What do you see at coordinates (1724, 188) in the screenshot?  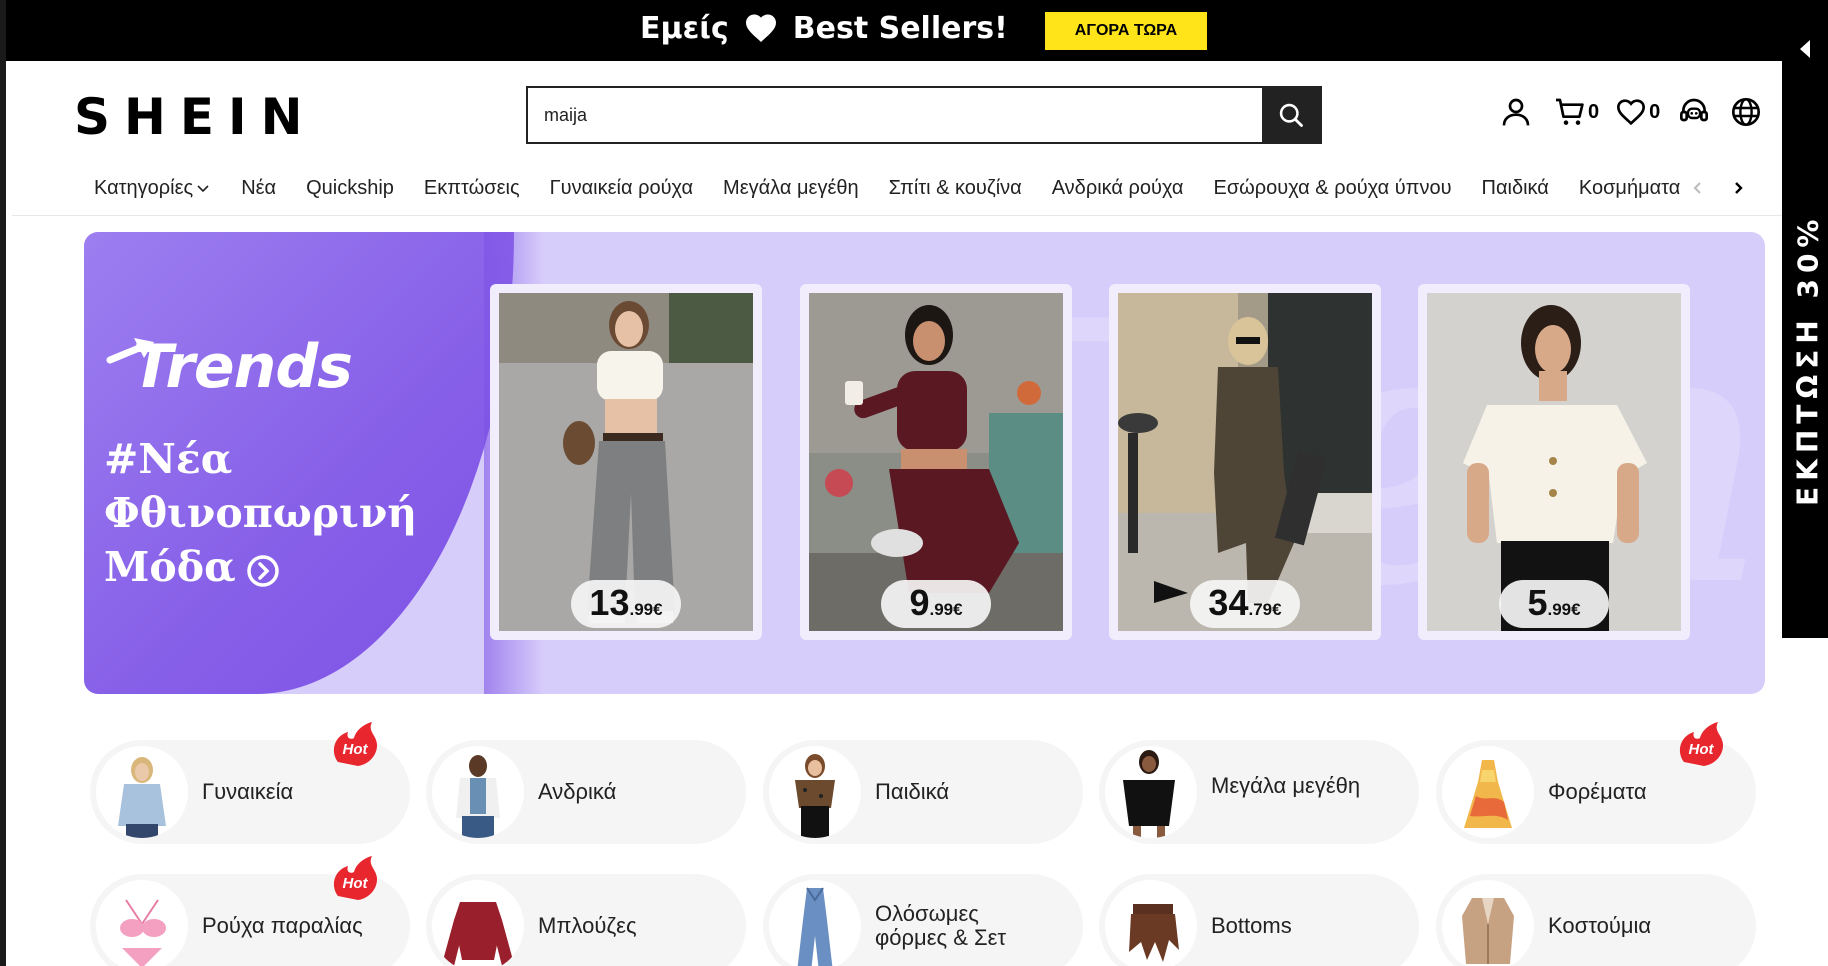 I see `nav-scroll-controls` at bounding box center [1724, 188].